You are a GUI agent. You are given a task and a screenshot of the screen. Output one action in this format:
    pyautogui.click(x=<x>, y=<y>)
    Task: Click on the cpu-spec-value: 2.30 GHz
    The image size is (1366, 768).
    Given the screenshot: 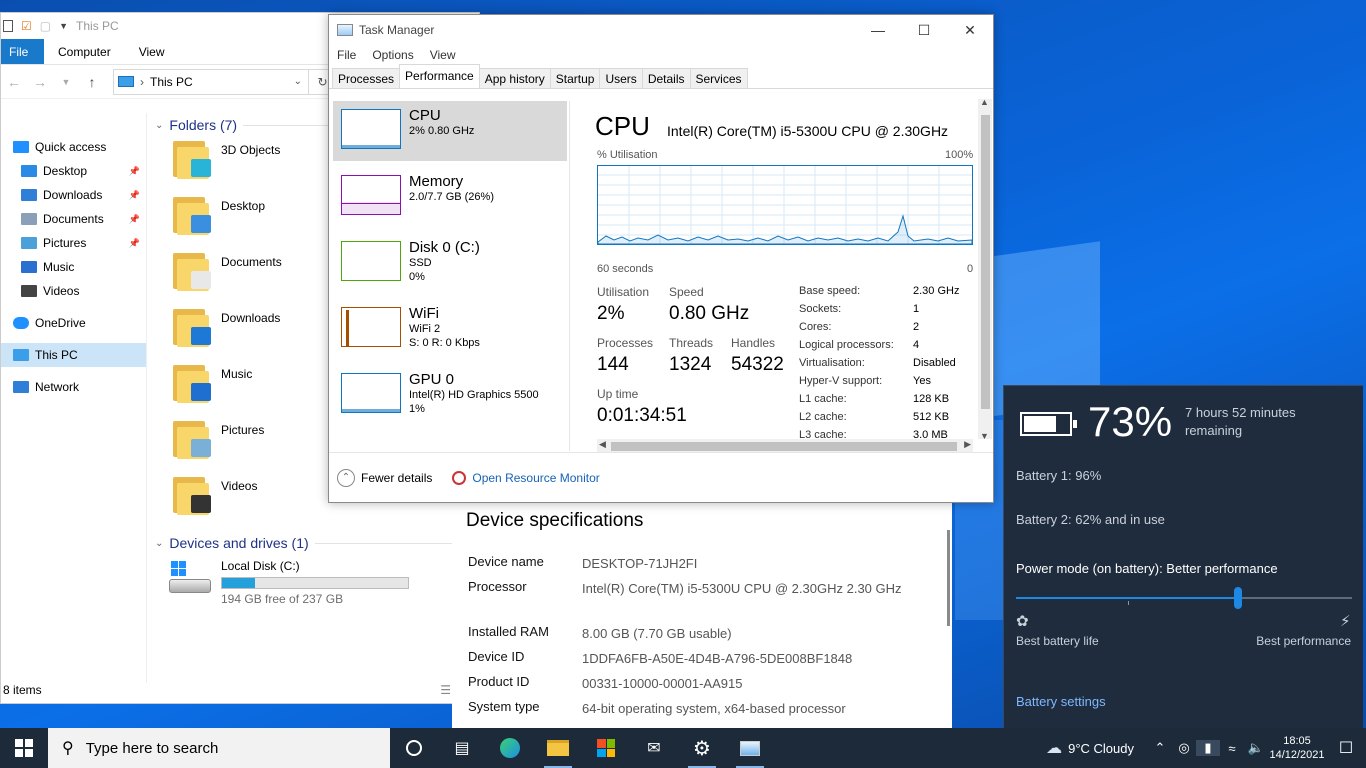 What is the action you would take?
    pyautogui.click(x=936, y=291)
    